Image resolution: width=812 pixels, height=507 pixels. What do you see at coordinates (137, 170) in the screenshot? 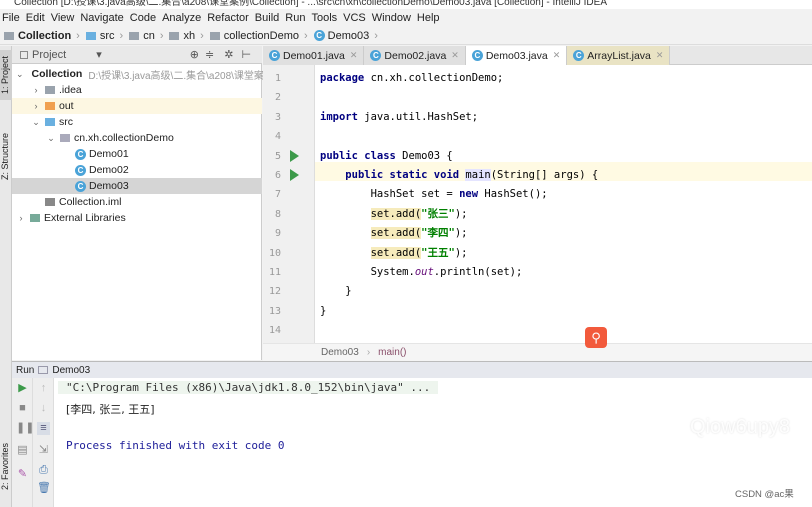
I see `tree-item: C Demo02` at bounding box center [137, 170].